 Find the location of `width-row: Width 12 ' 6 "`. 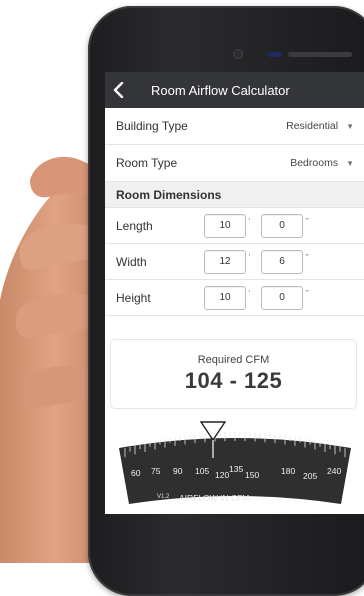

width-row: Width 12 ' 6 " is located at coordinates (234, 262).